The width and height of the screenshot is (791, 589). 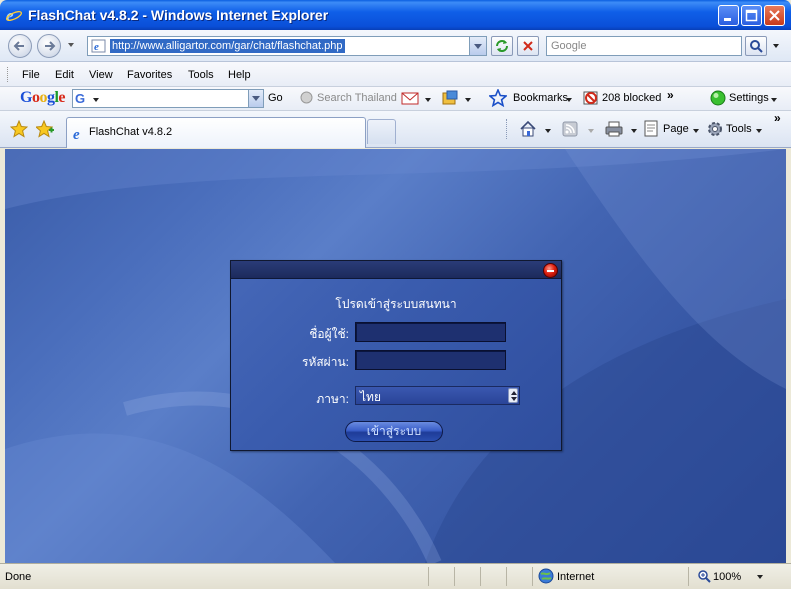 What do you see at coordinates (255, 98) in the screenshot?
I see `google-search-dropdown-icon` at bounding box center [255, 98].